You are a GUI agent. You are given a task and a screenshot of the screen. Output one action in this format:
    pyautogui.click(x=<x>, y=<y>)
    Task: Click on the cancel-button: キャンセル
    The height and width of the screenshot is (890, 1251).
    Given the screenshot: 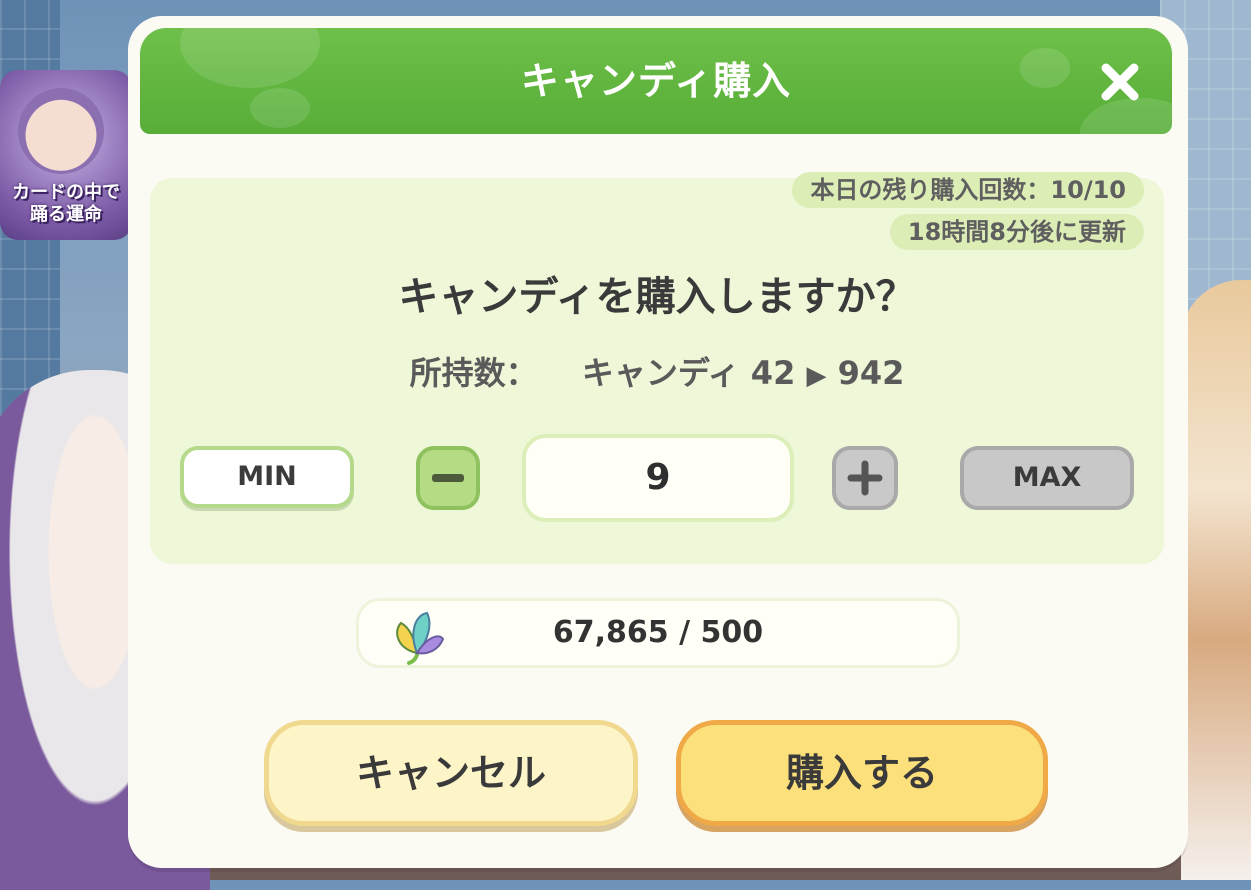 What is the action you would take?
    pyautogui.click(x=451, y=773)
    